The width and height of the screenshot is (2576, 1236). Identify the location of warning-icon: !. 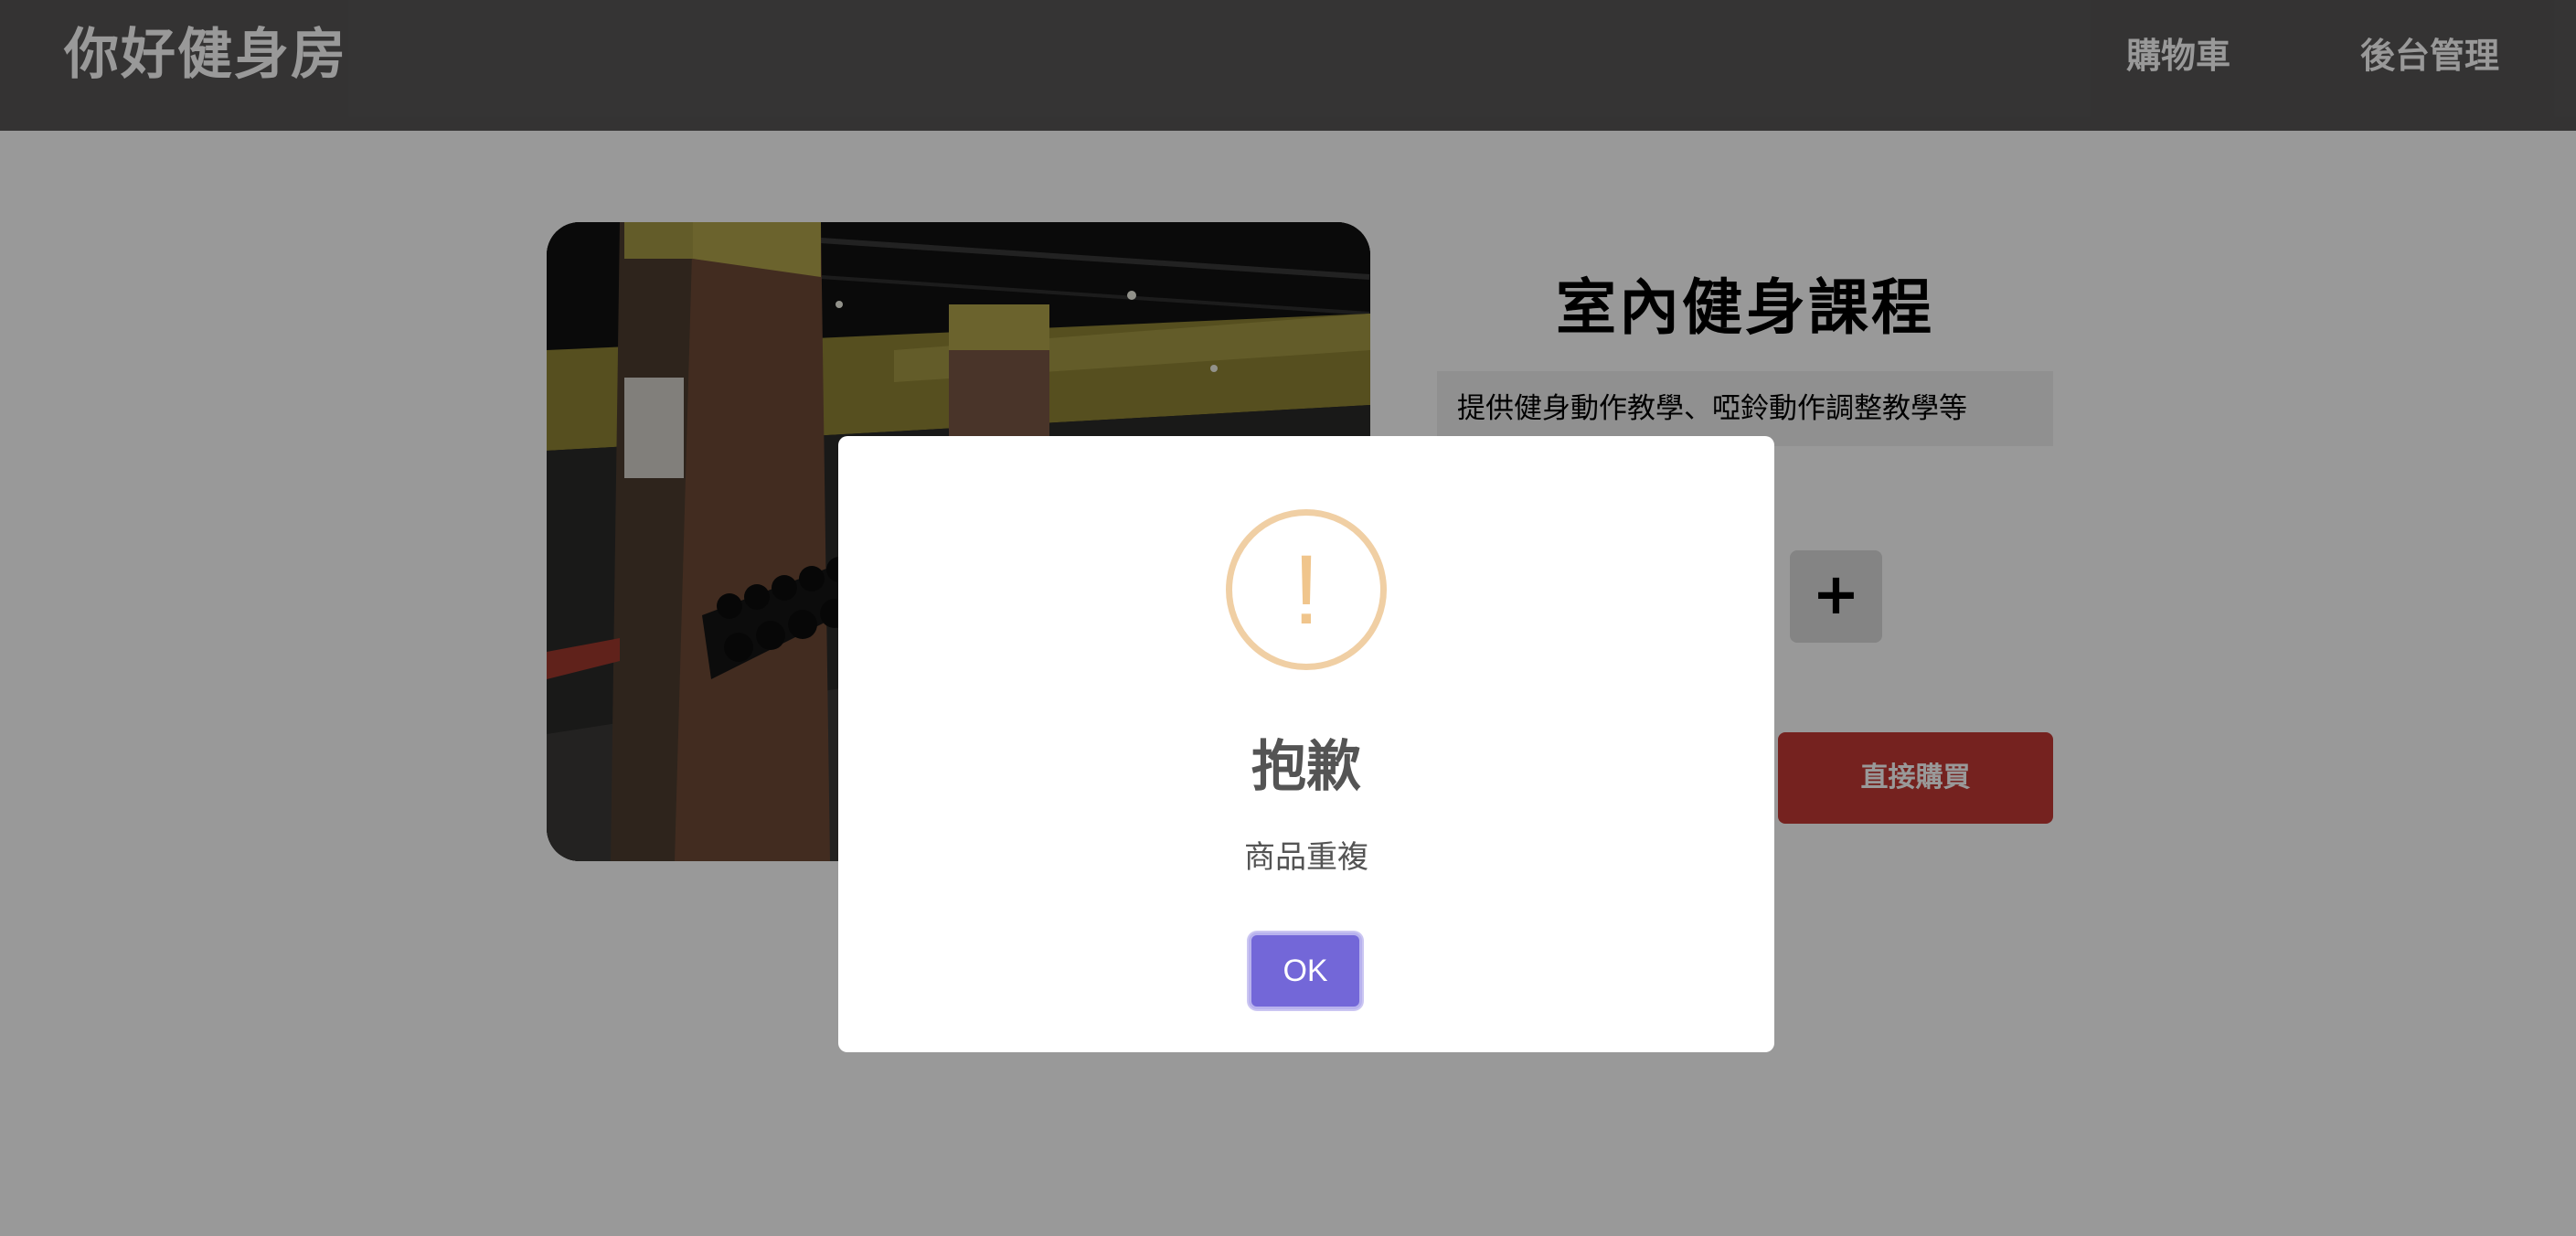
(1306, 590).